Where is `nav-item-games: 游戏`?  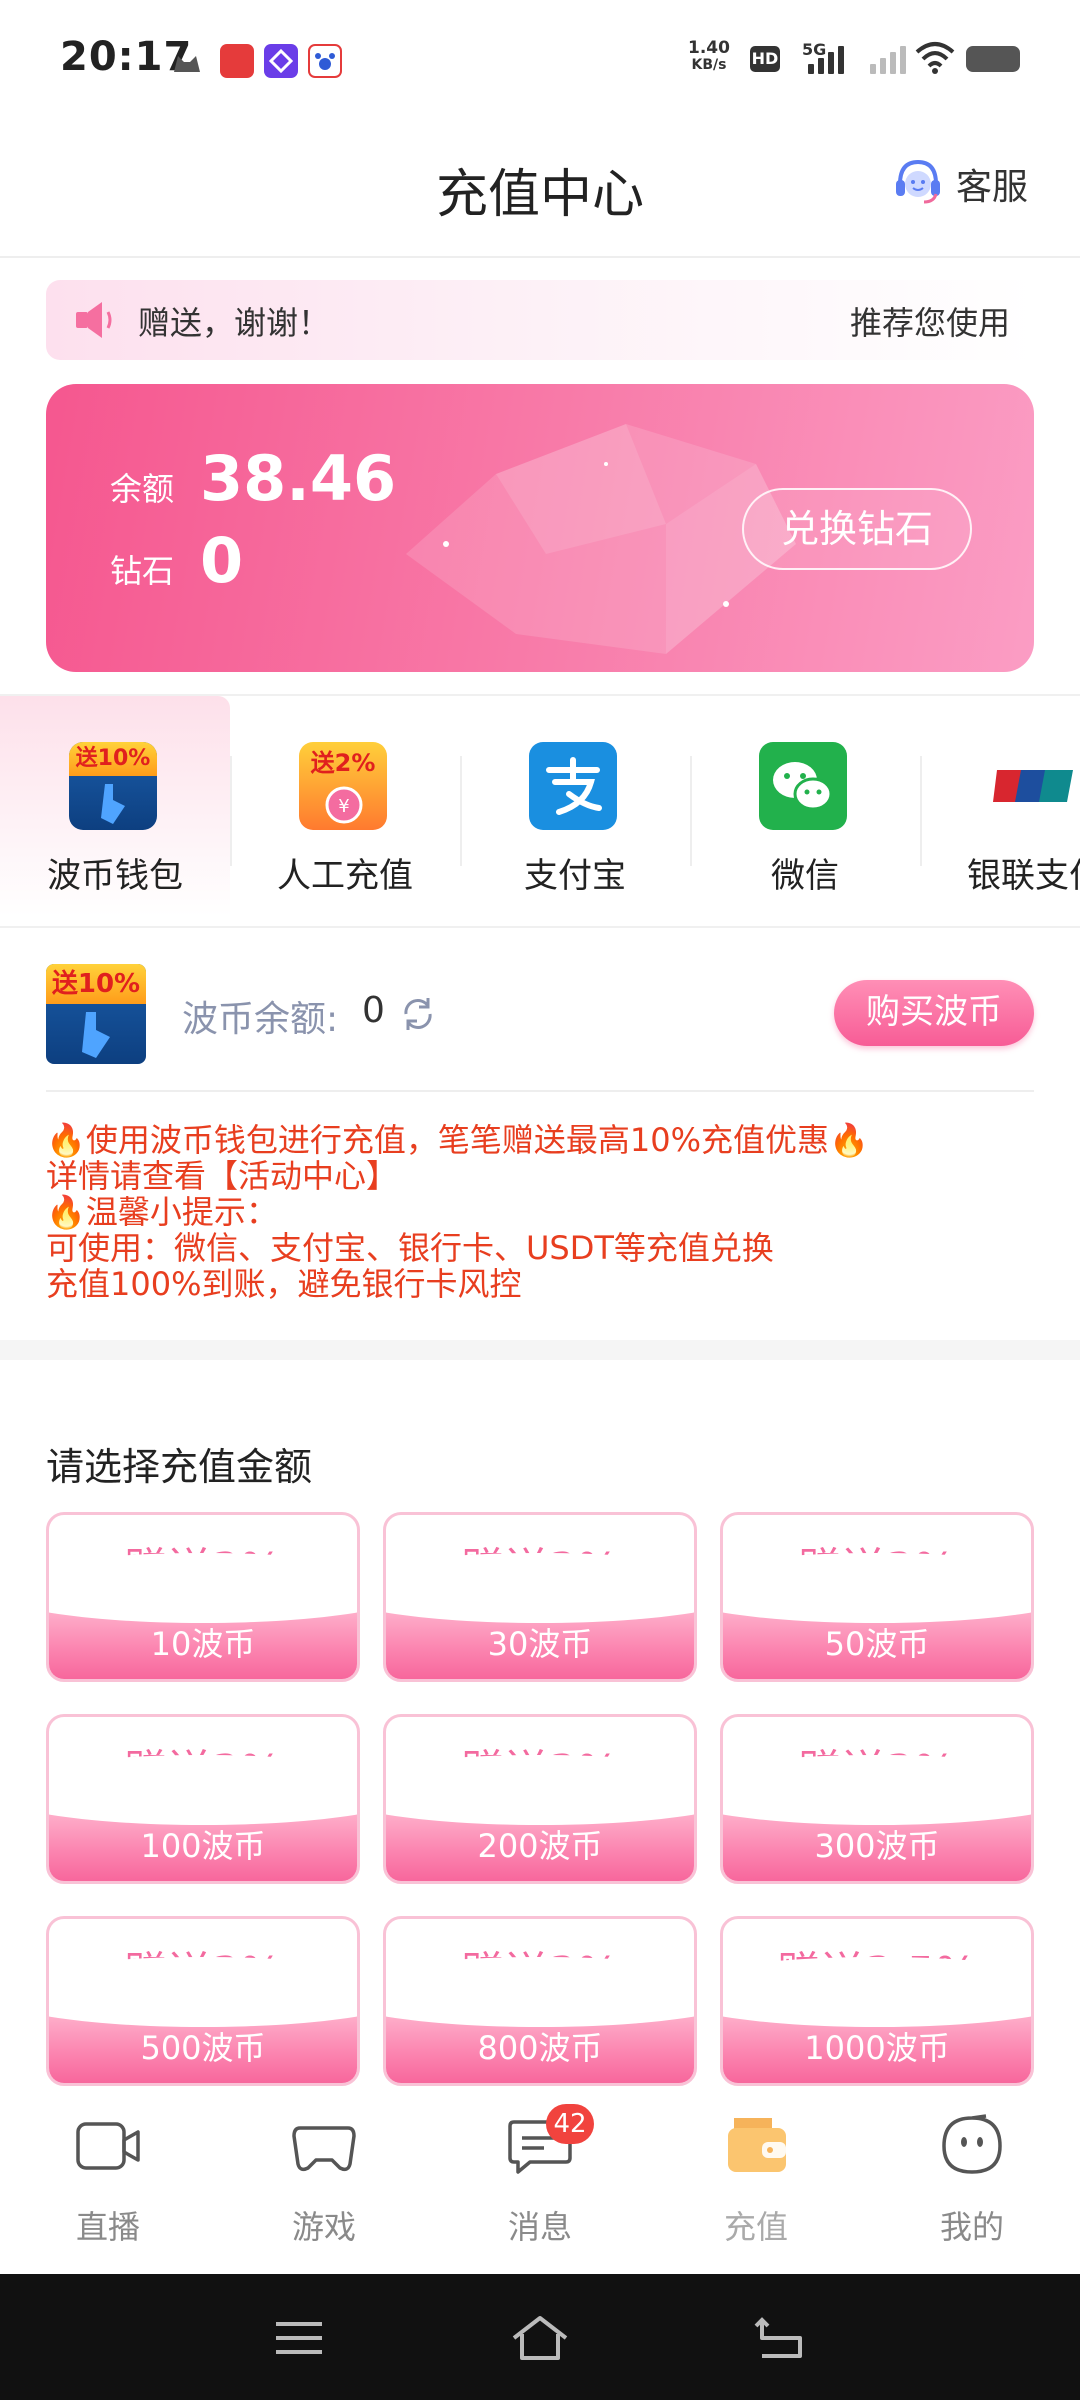 nav-item-games: 游戏 is located at coordinates (324, 2182).